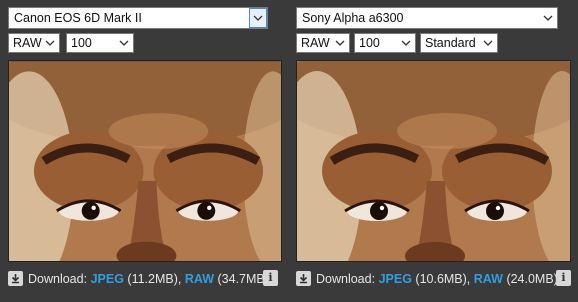  What do you see at coordinates (315, 43) in the screenshot?
I see `right-format-value: RAW` at bounding box center [315, 43].